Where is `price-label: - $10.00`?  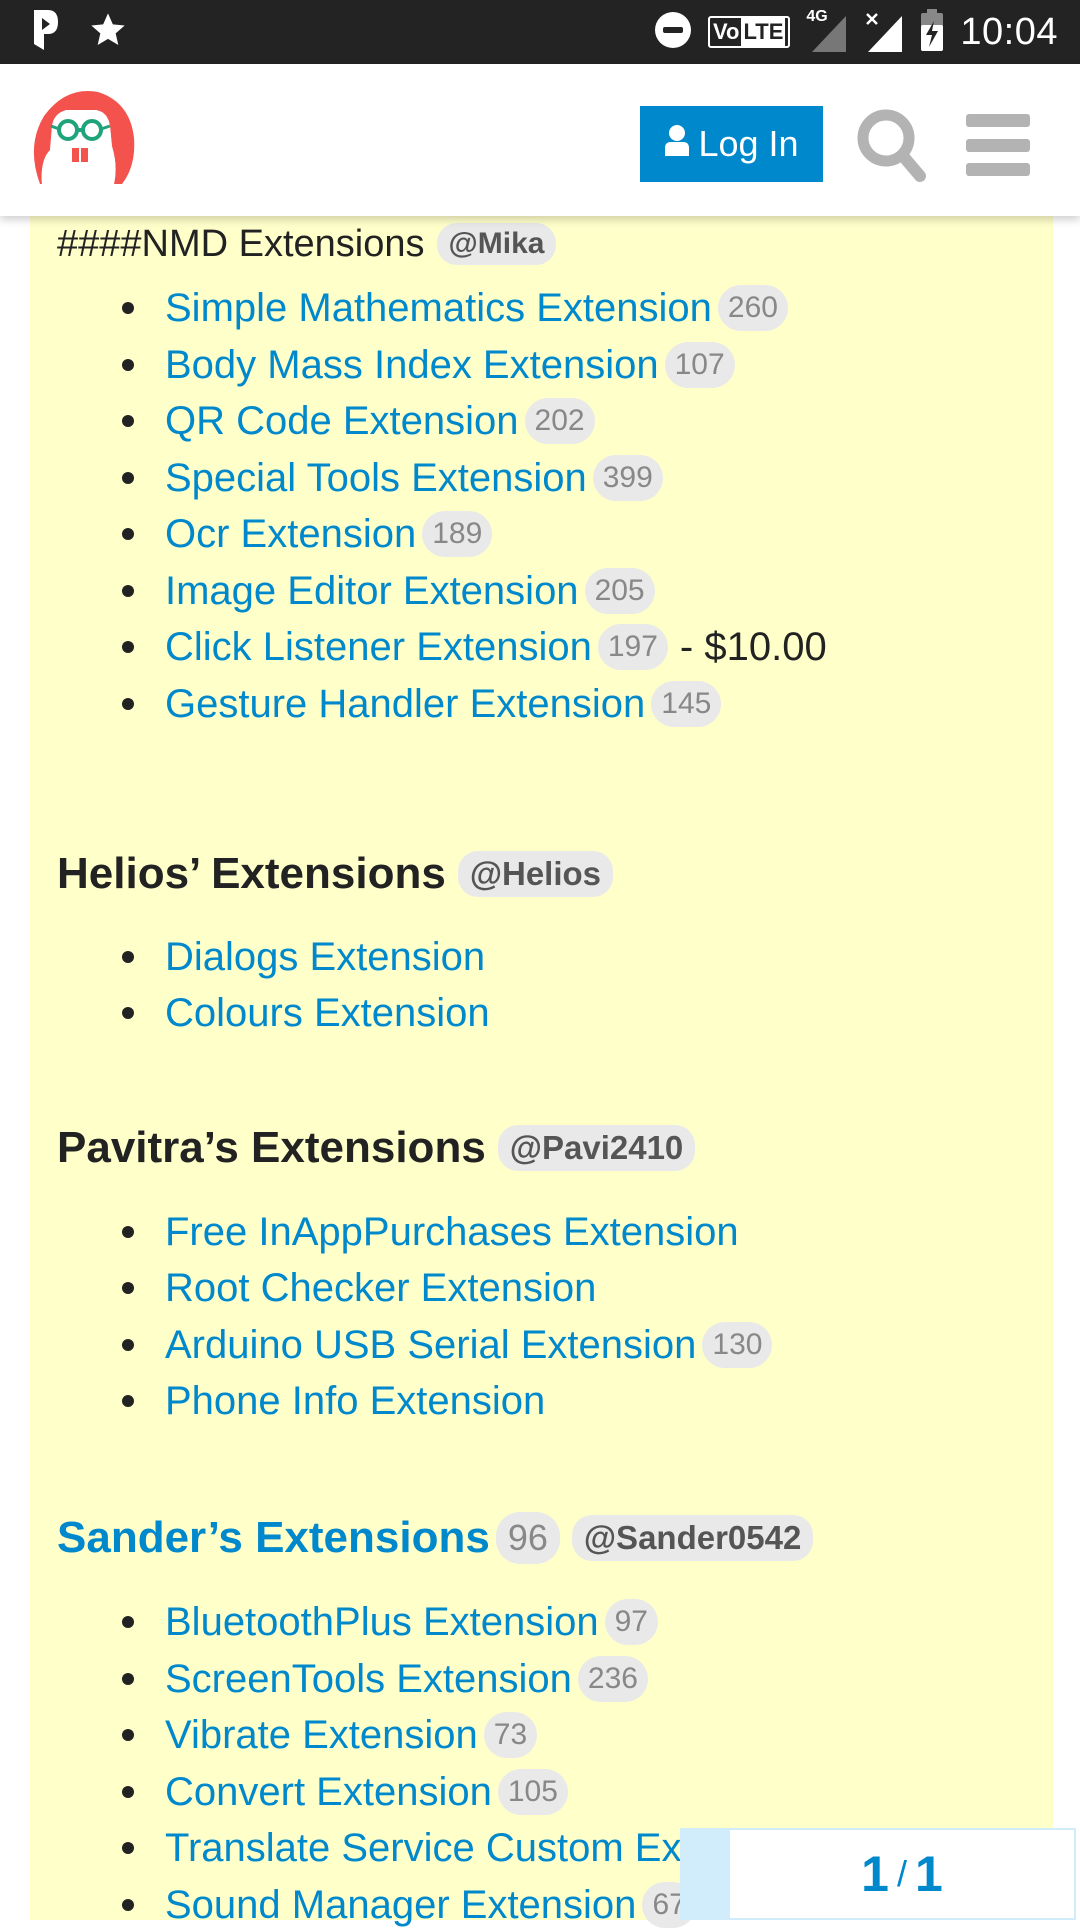 price-label: - $10.00 is located at coordinates (753, 646).